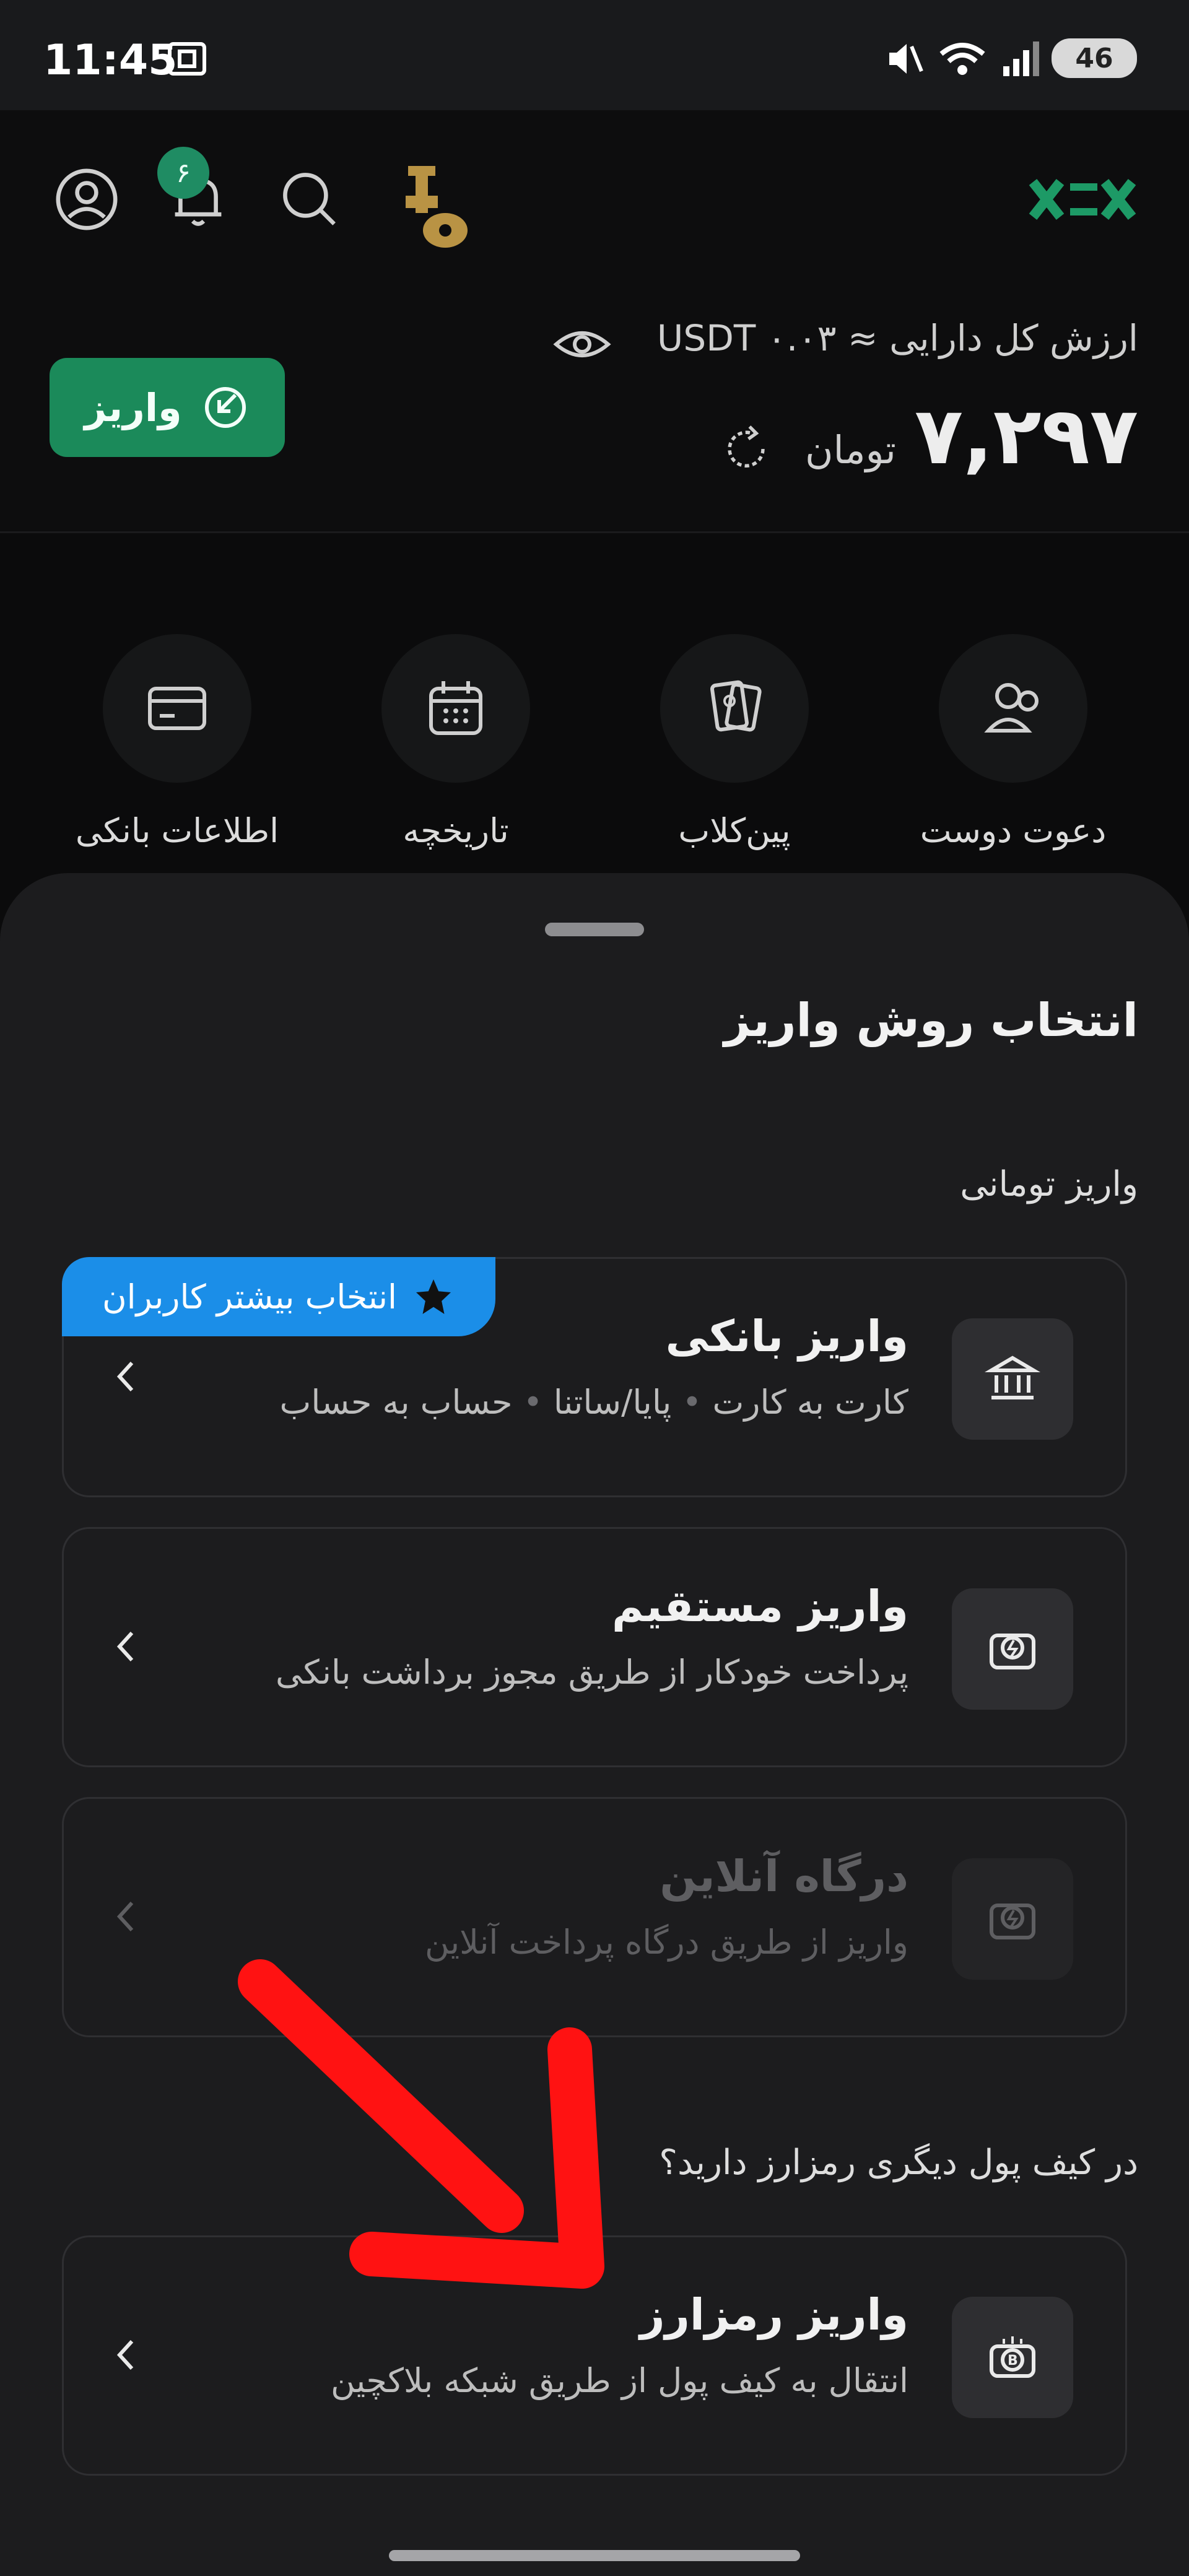 Image resolution: width=1189 pixels, height=2576 pixels. I want to click on deposit-option-direct-desc: پرداخت خودکار از طریق مجوز برداشت بانکی, so click(592, 1672).